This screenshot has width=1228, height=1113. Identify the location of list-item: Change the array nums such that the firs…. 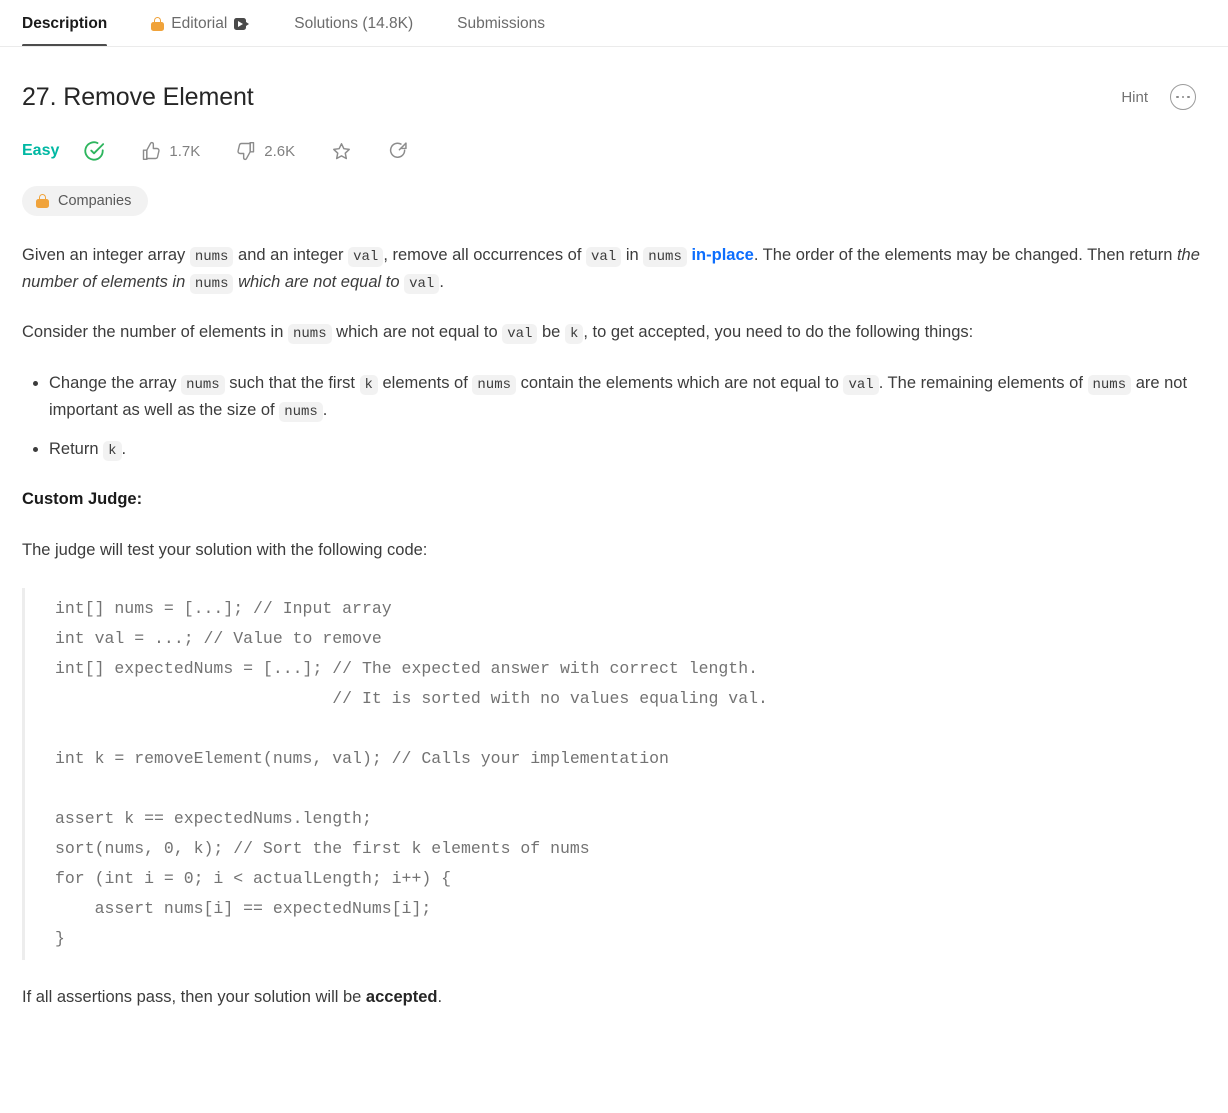
(627, 396).